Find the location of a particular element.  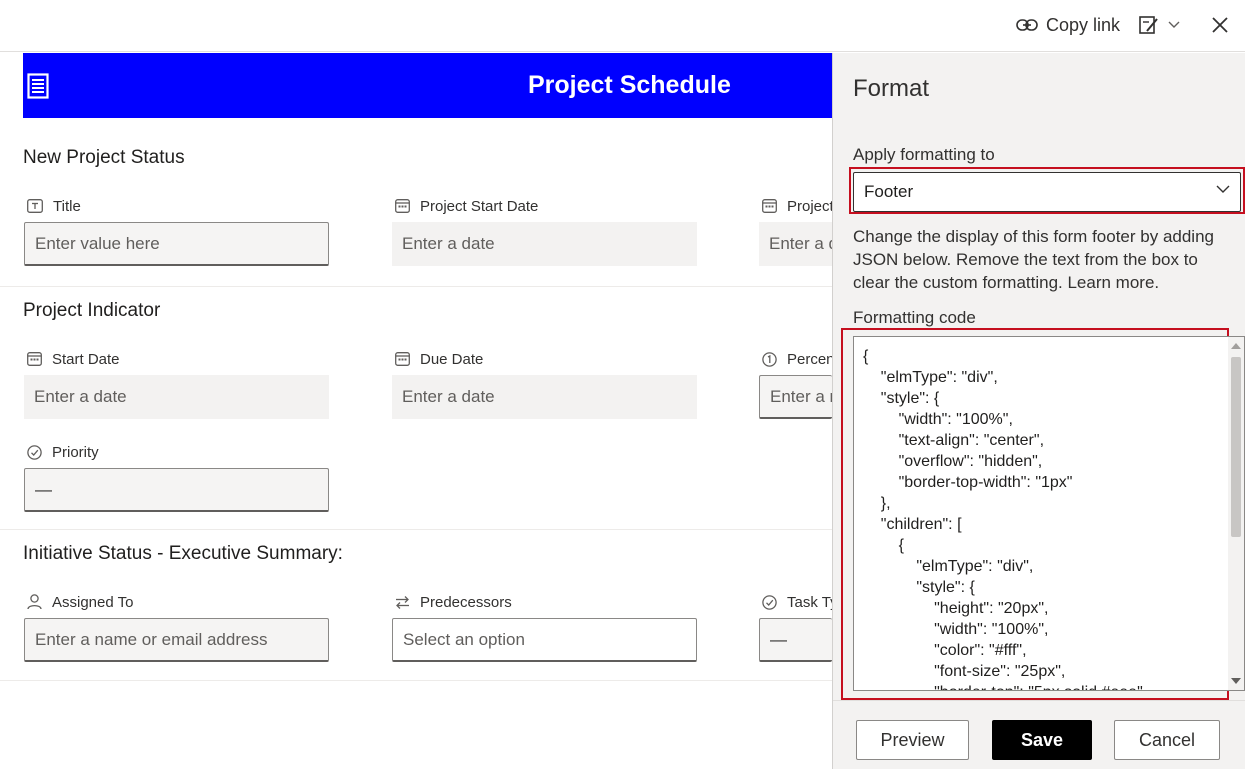

apply-formatting-label: Apply formatting to is located at coordinates (924, 154).